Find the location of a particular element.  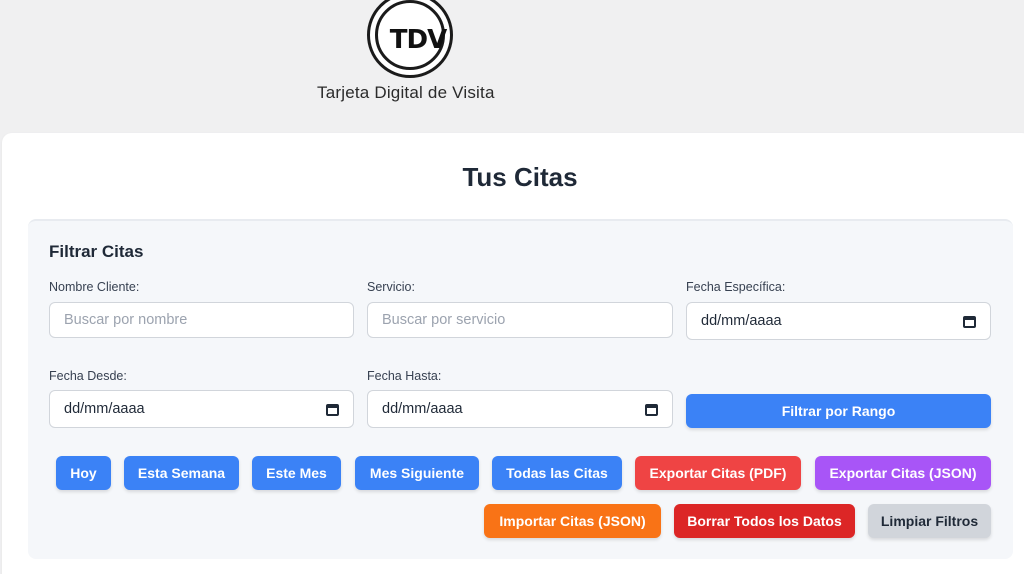

date-to-label: Fecha Hasta: is located at coordinates (404, 376).